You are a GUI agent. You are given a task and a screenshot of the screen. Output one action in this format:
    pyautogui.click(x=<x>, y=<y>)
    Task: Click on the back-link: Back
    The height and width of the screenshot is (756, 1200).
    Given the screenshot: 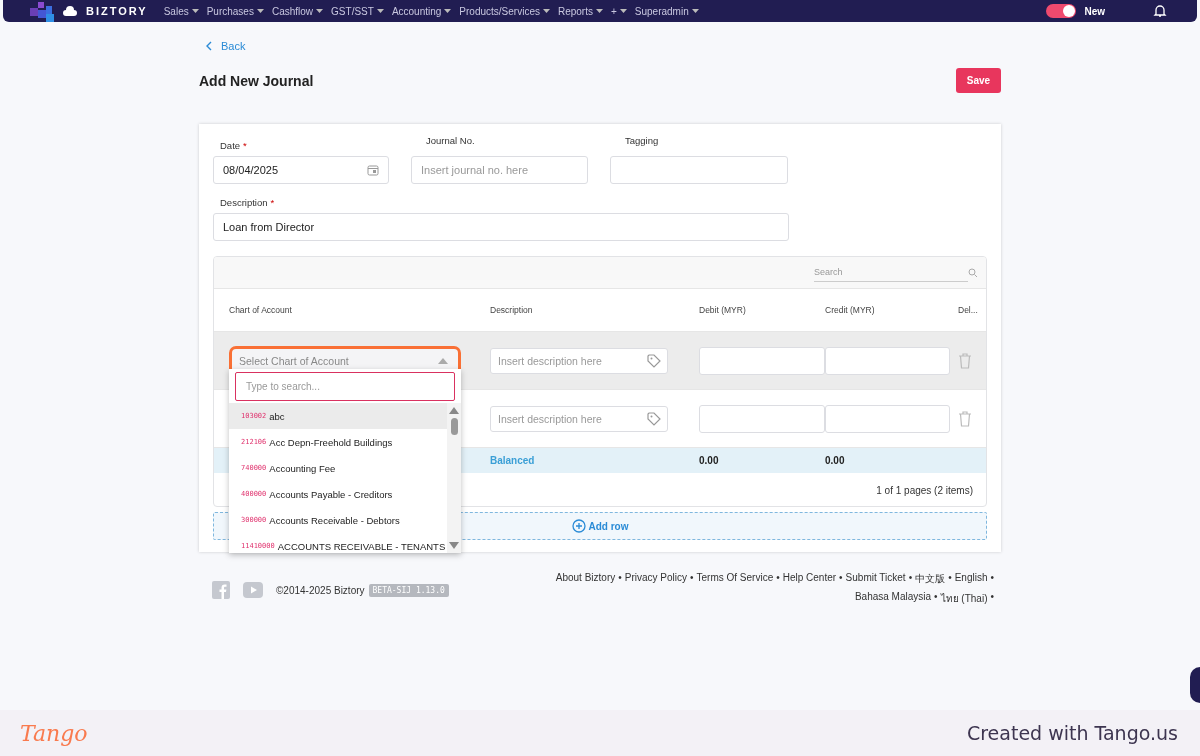 What is the action you would take?
    pyautogui.click(x=225, y=46)
    